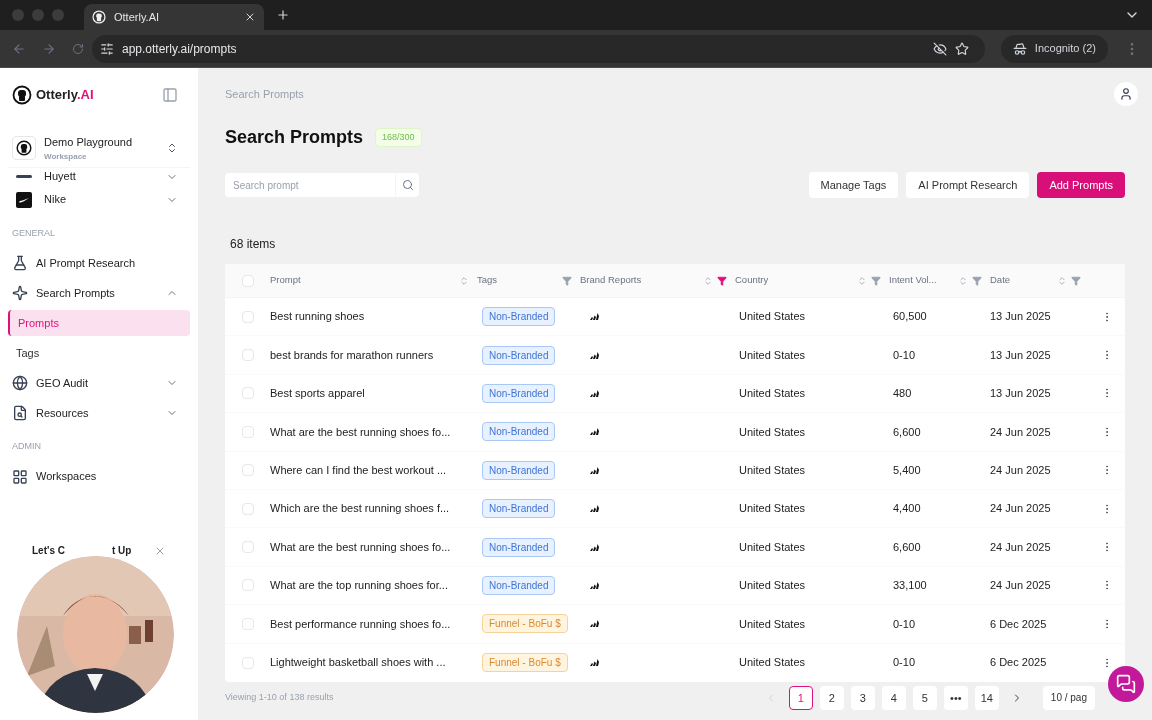  What do you see at coordinates (174, 17) in the screenshot?
I see `browser-tab: Otterly.AI` at bounding box center [174, 17].